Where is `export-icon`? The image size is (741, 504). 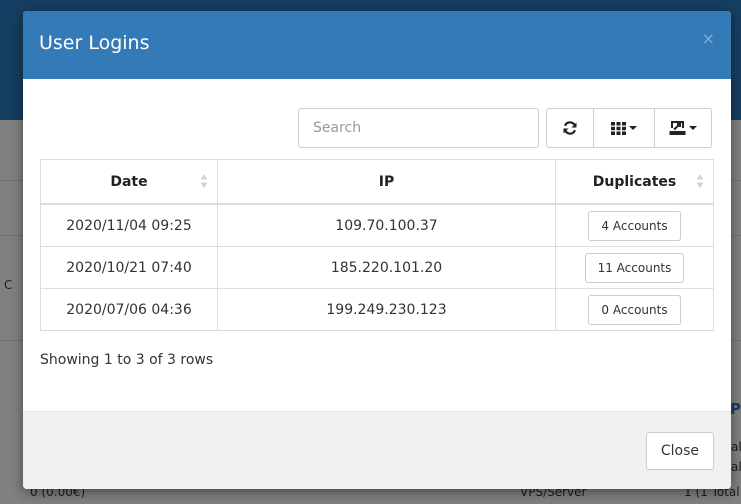
export-icon is located at coordinates (677, 127).